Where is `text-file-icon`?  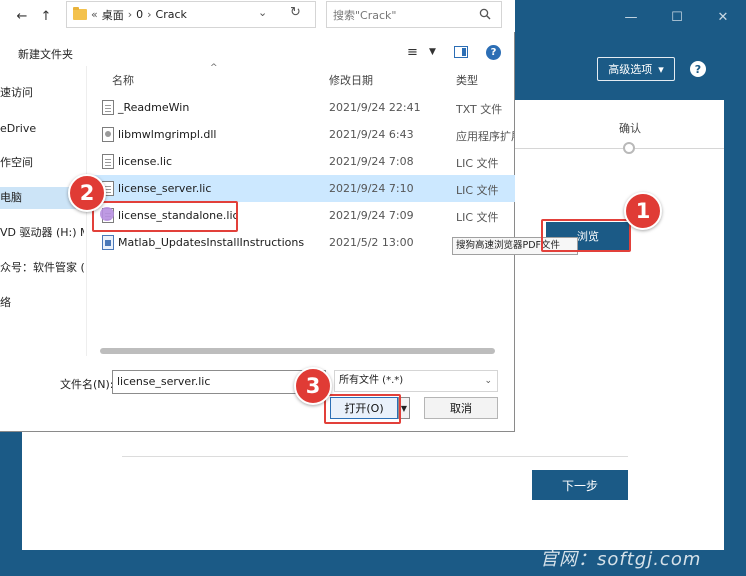
text-file-icon is located at coordinates (108, 107).